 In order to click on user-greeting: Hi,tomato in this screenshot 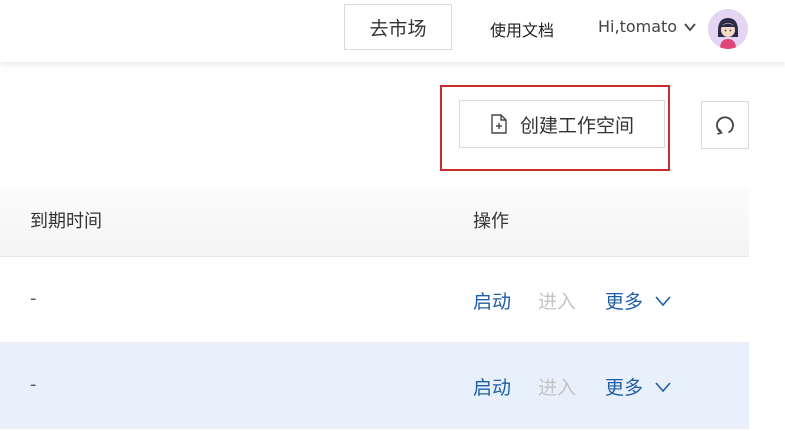, I will do `click(638, 26)`.